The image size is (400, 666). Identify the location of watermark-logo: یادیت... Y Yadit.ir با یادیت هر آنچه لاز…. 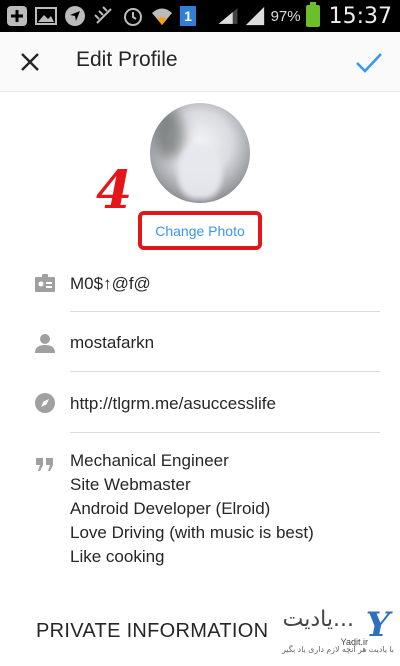
(326, 634).